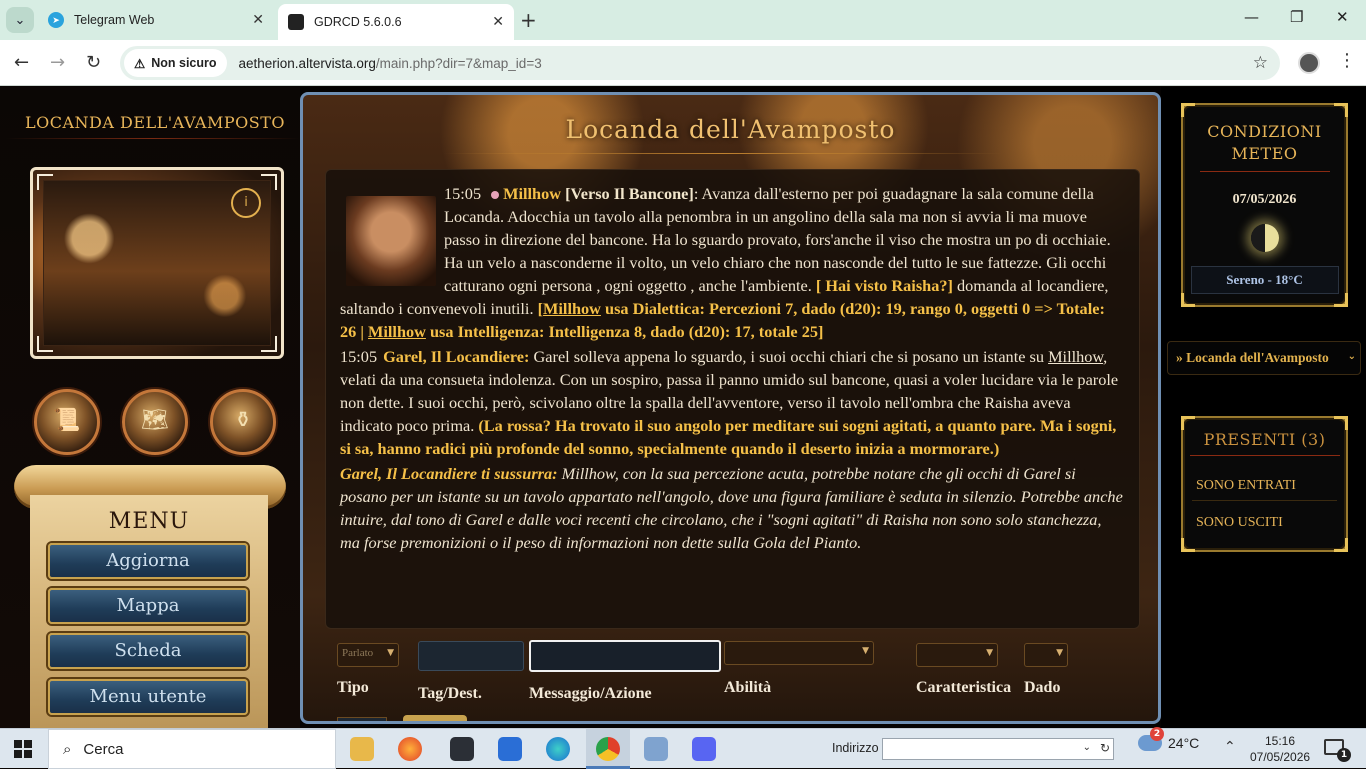 The height and width of the screenshot is (769, 1366). Describe the element at coordinates (296, 22) in the screenshot. I see `gdrcd-icon` at that location.